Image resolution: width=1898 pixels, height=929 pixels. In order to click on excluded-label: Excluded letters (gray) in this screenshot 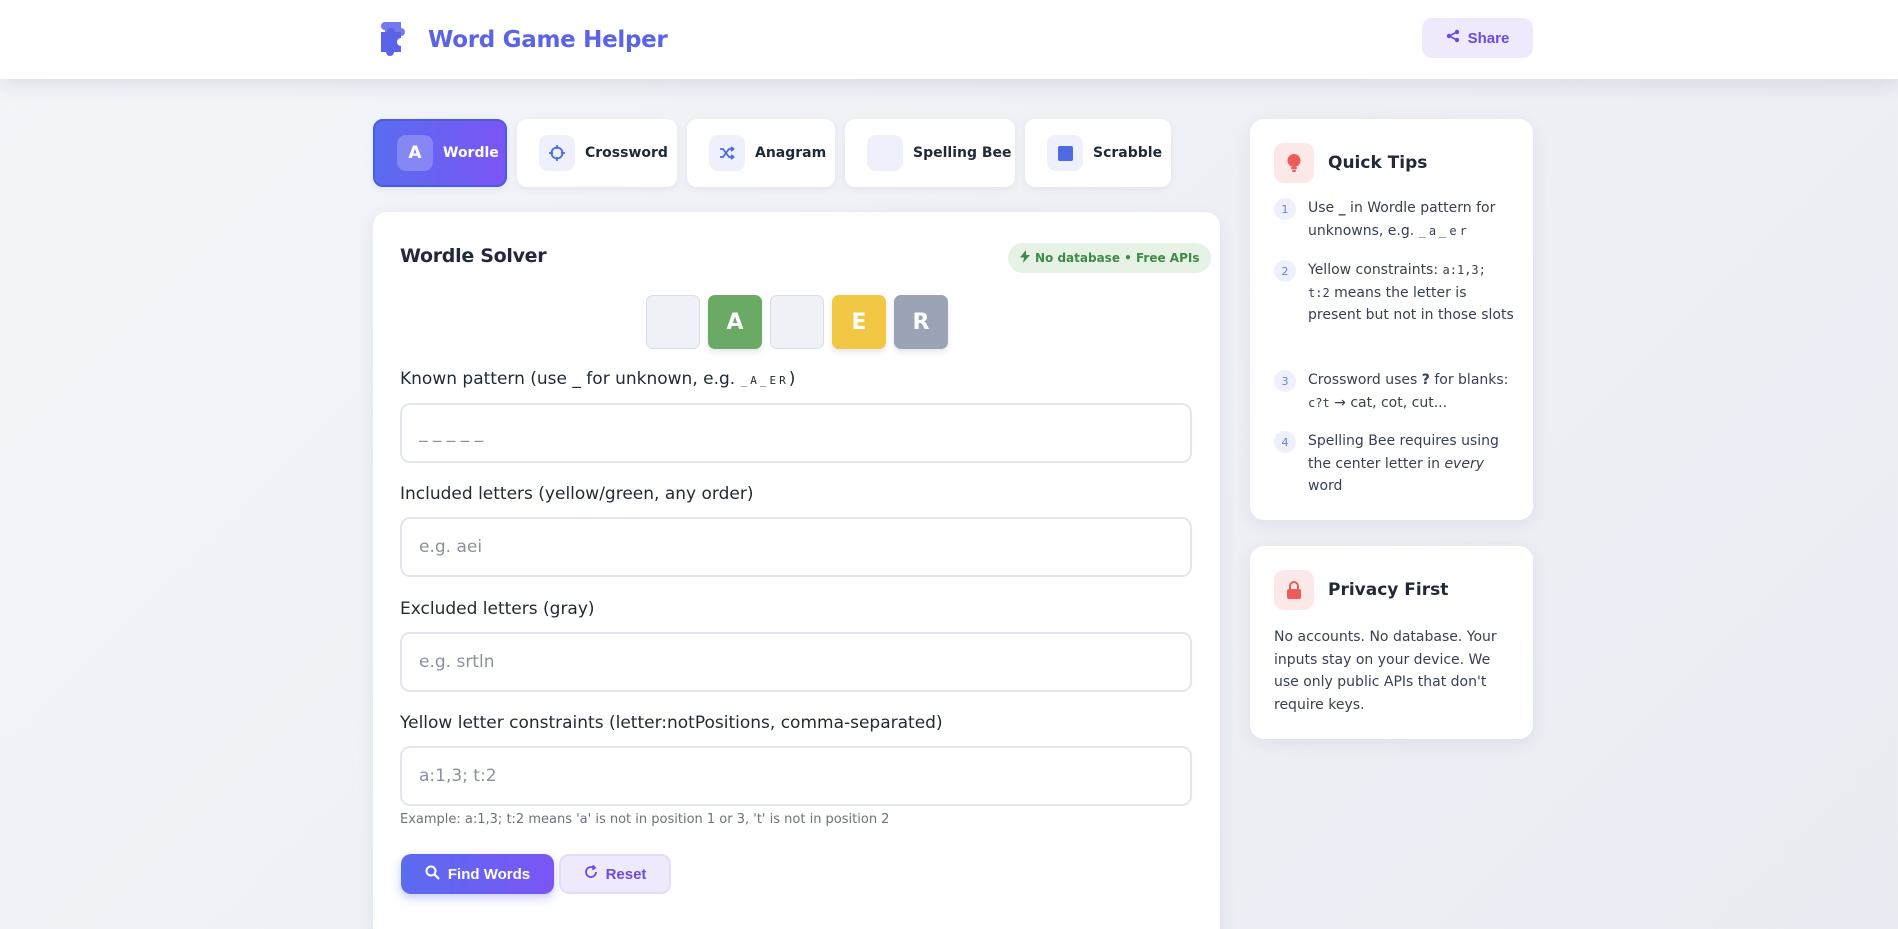, I will do `click(497, 609)`.